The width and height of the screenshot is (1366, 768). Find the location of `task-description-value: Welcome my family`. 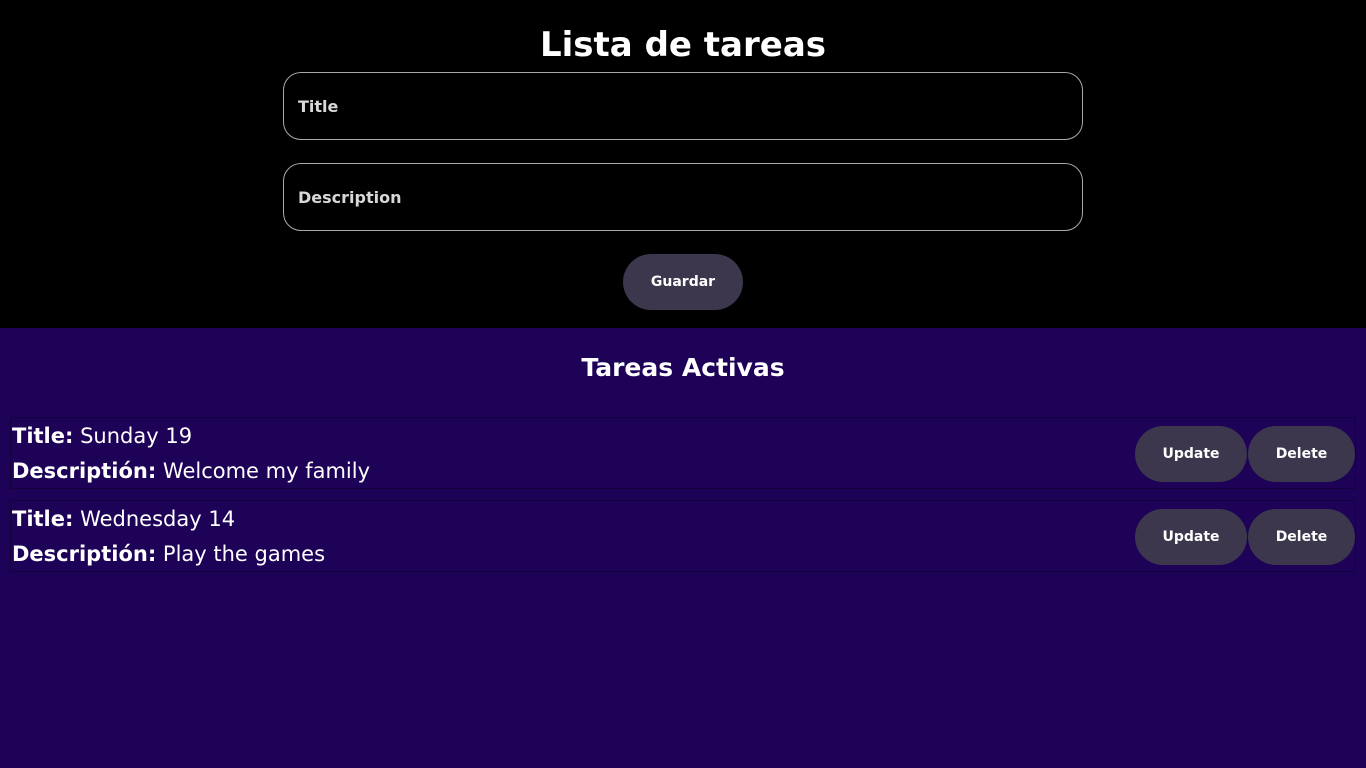

task-description-value: Welcome my family is located at coordinates (266, 471).